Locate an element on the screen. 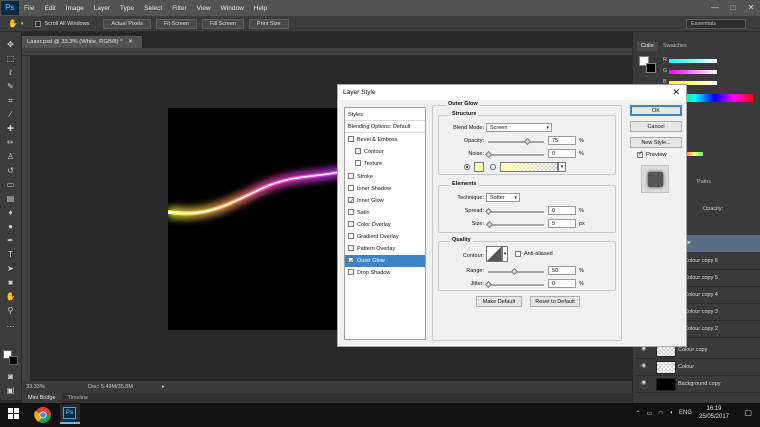  maximize-button: □ is located at coordinates (733, 8).